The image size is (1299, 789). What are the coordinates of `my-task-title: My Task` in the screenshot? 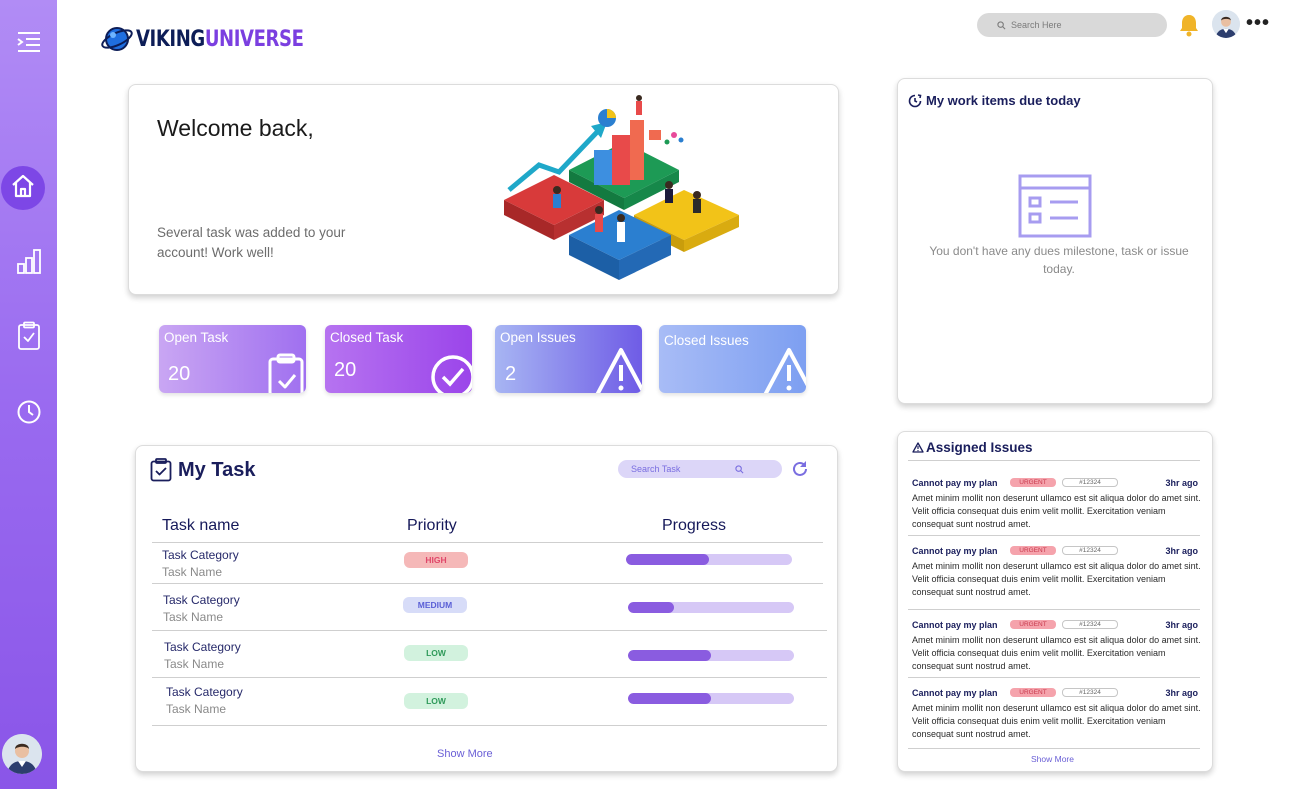 It's located at (217, 469).